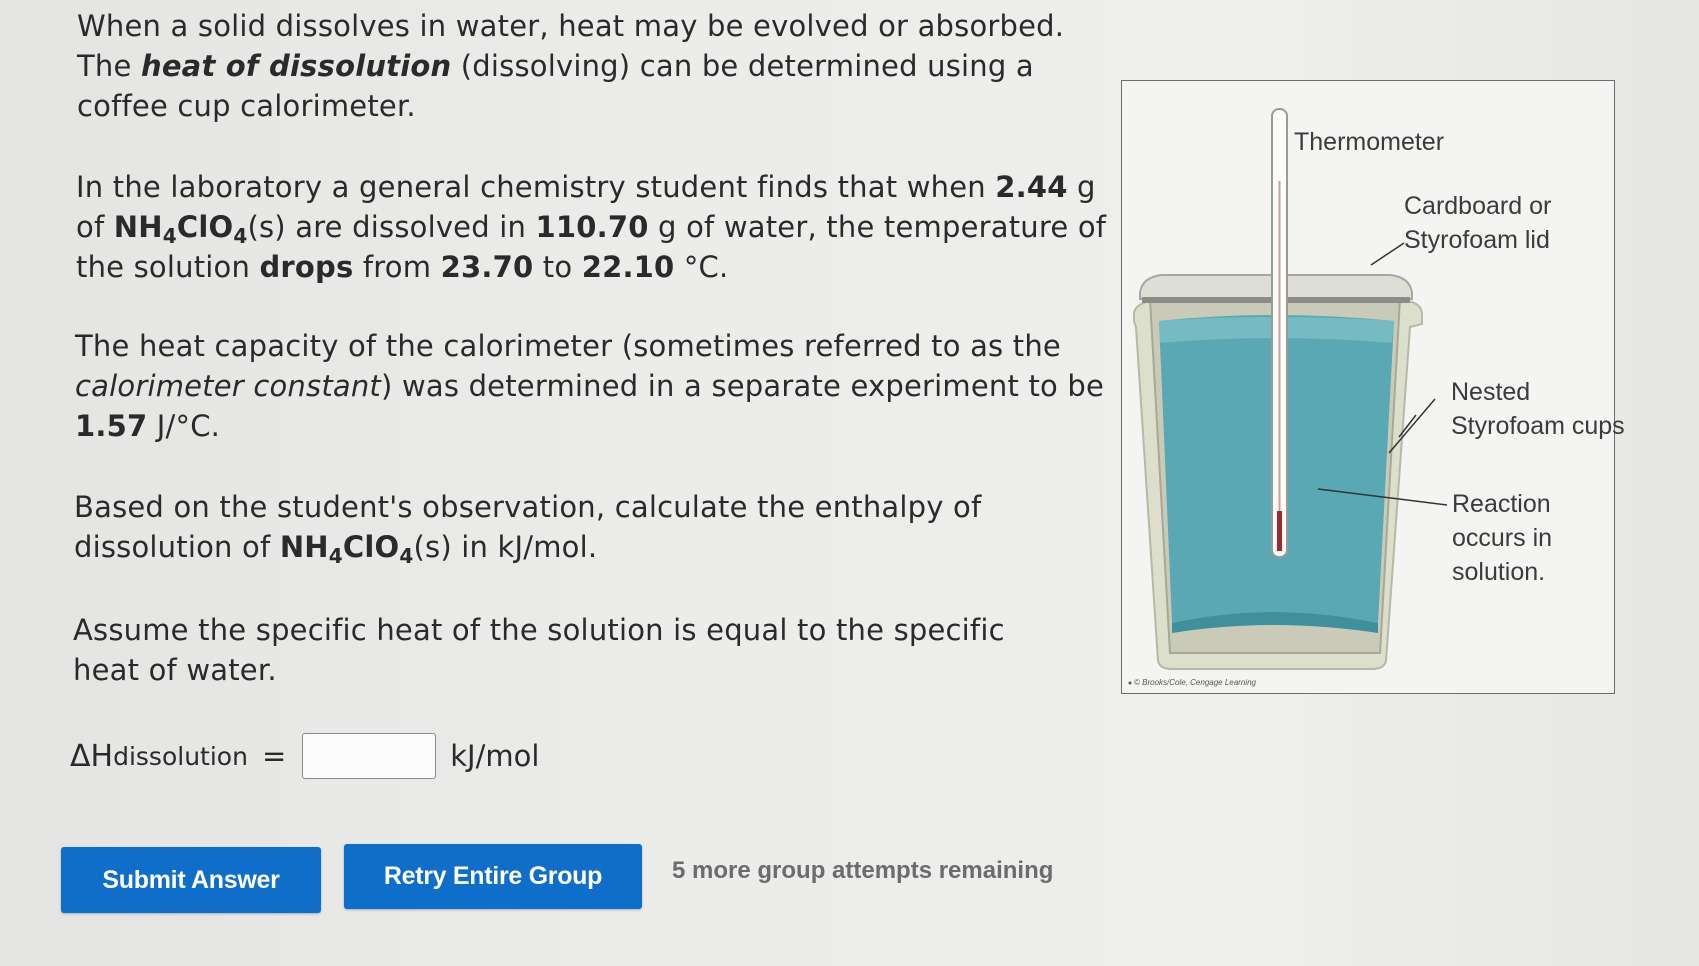  I want to click on reaction-label-line2: occurs in, so click(1502, 538).